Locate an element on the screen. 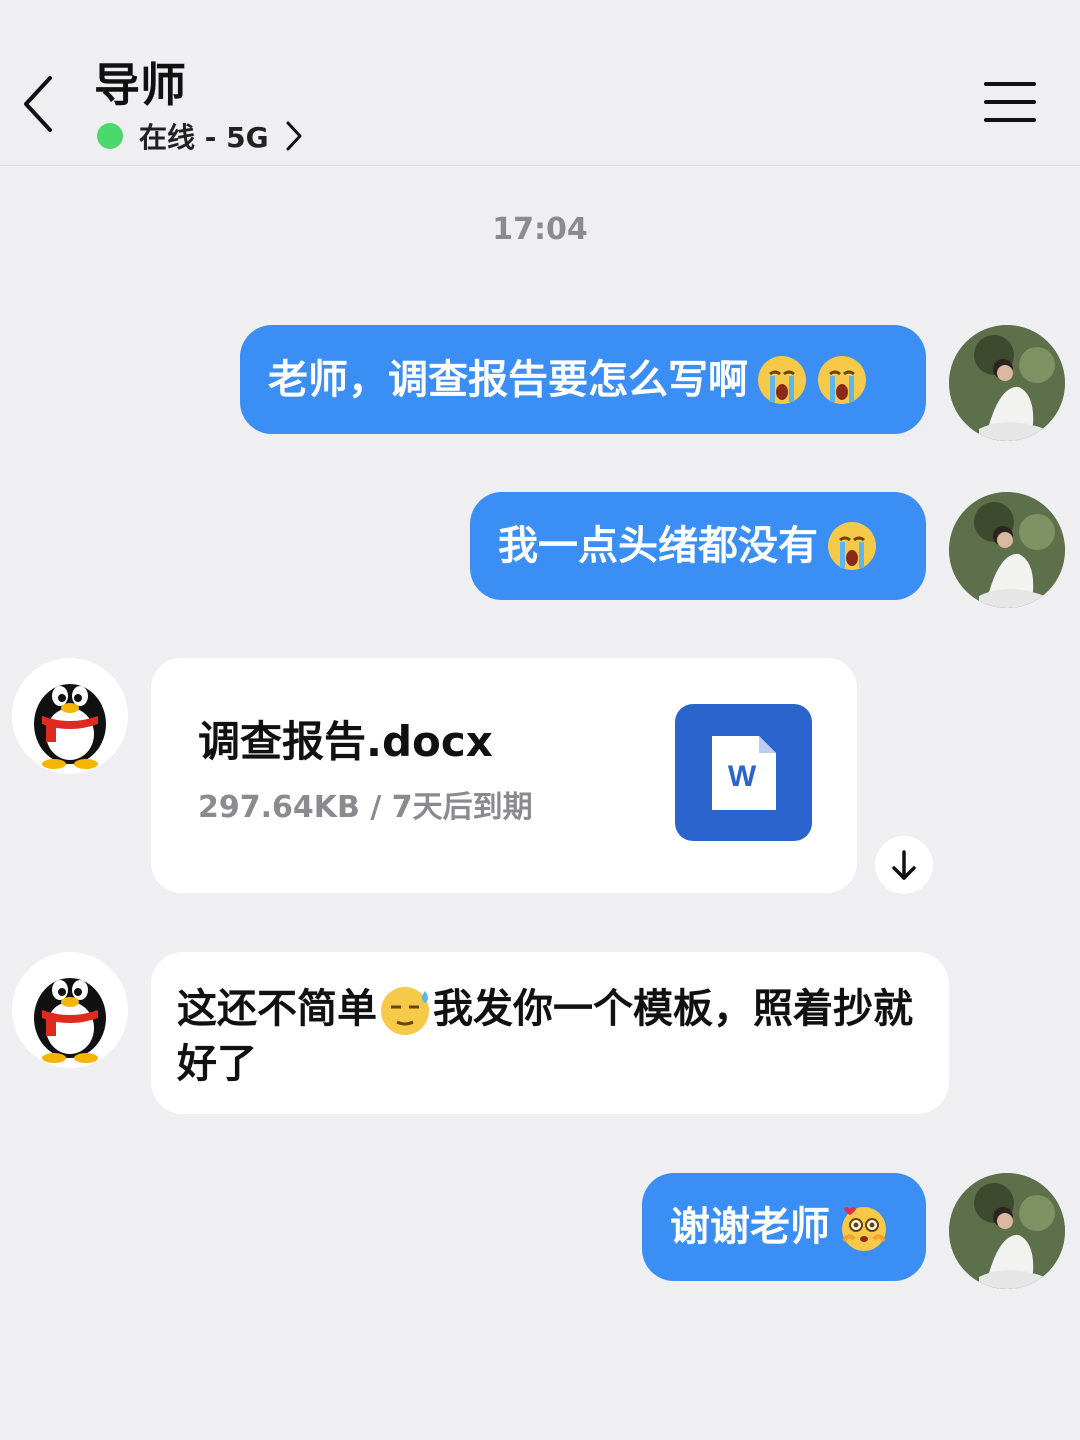 The height and width of the screenshot is (1440, 1080). back-button is located at coordinates (40, 104).